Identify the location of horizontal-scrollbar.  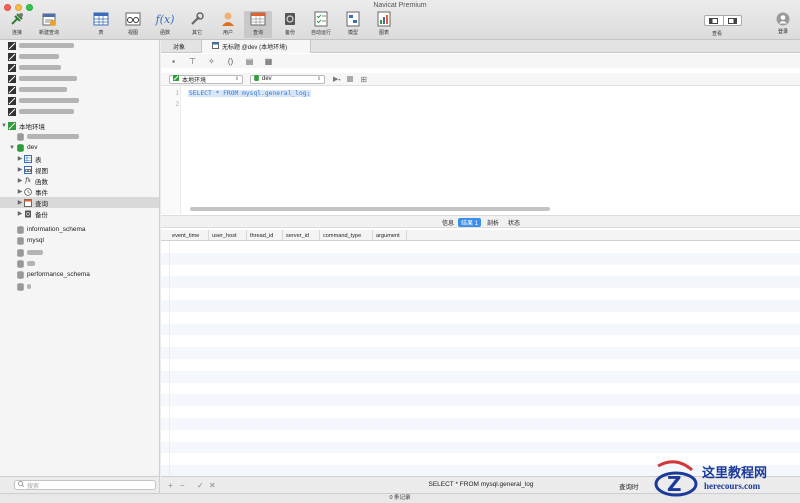
(370, 209).